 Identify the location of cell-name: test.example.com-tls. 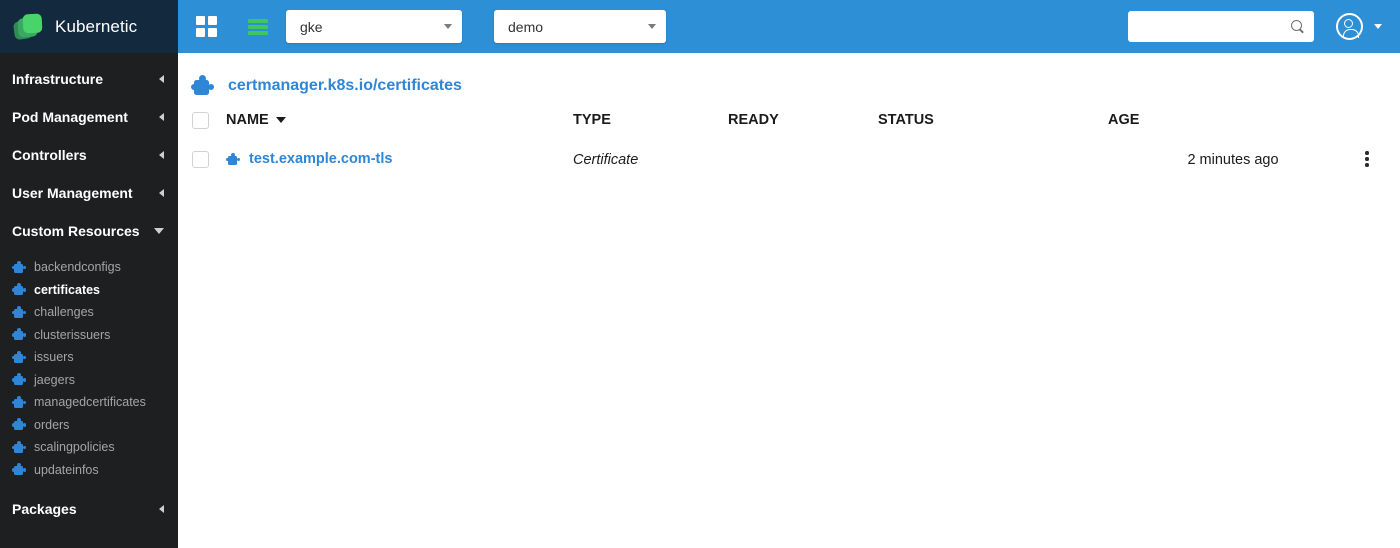
(399, 159).